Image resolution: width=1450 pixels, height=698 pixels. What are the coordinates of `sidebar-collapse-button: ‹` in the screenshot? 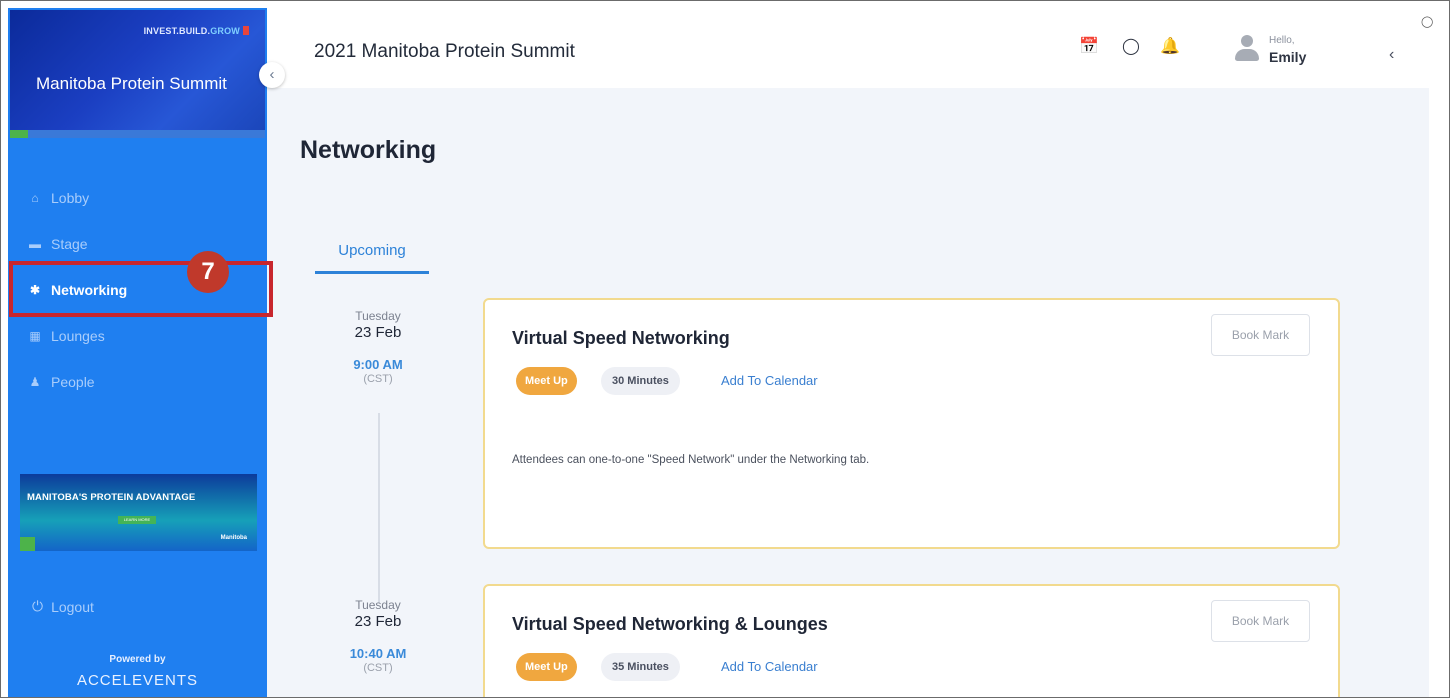 It's located at (272, 75).